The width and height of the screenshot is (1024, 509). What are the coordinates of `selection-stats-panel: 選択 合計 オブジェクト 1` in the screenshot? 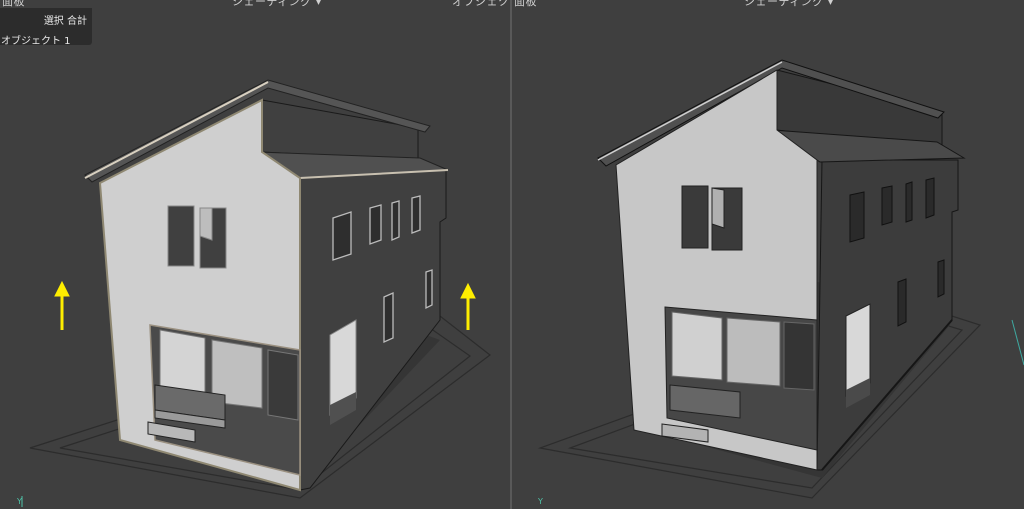 It's located at (46, 27).